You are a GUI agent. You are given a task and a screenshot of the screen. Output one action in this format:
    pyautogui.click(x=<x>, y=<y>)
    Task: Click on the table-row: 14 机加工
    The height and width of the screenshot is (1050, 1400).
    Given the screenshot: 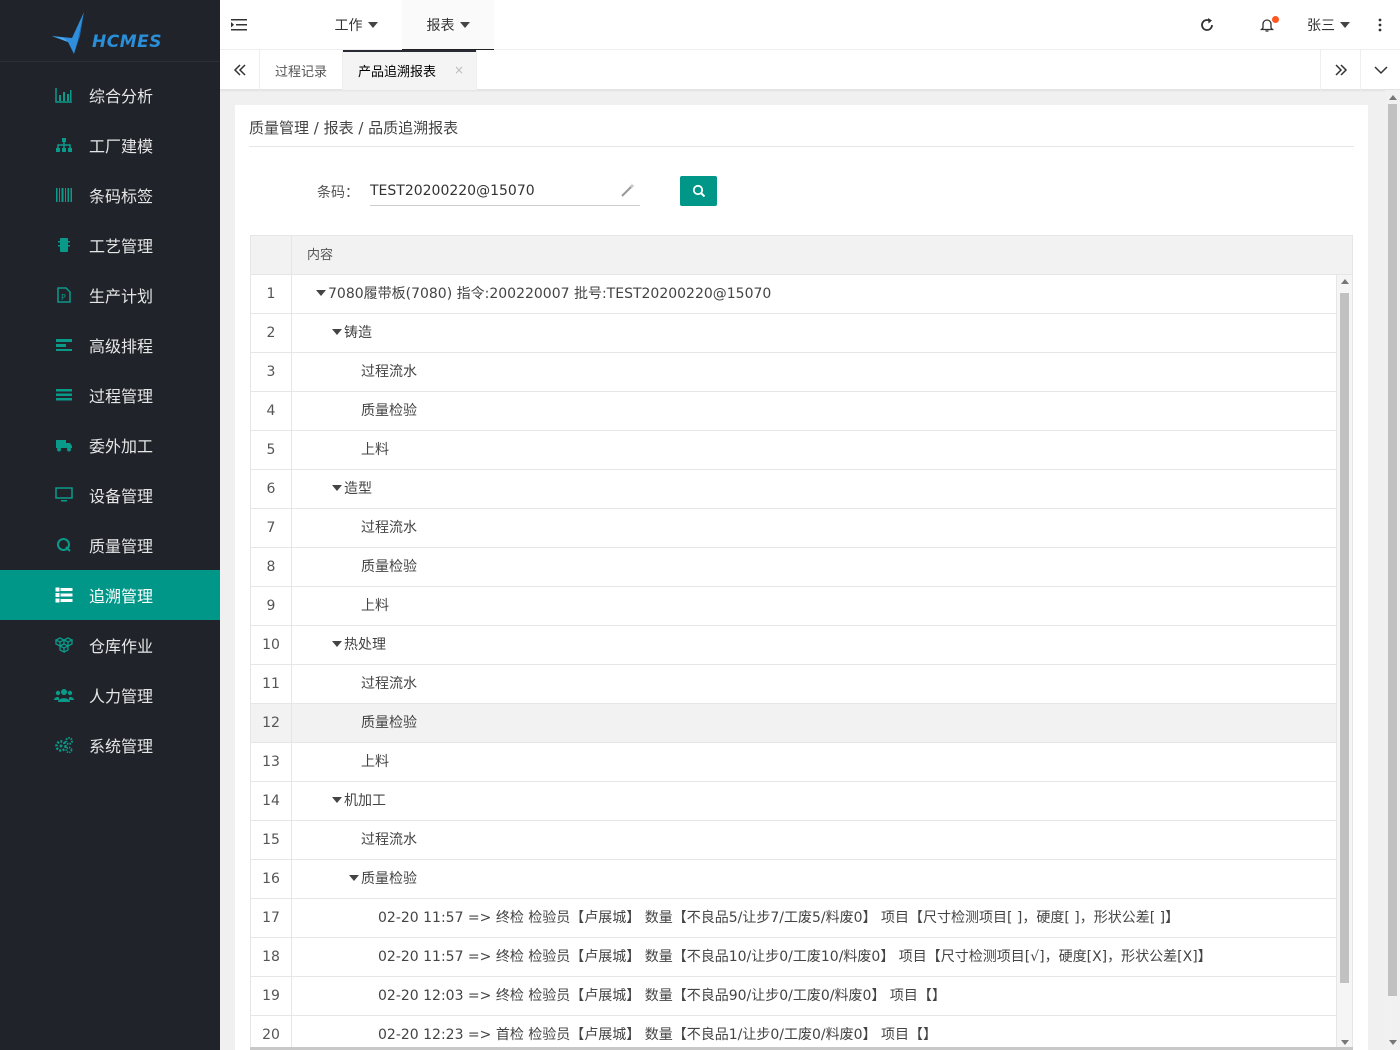 What is the action you would take?
    pyautogui.click(x=793, y=801)
    